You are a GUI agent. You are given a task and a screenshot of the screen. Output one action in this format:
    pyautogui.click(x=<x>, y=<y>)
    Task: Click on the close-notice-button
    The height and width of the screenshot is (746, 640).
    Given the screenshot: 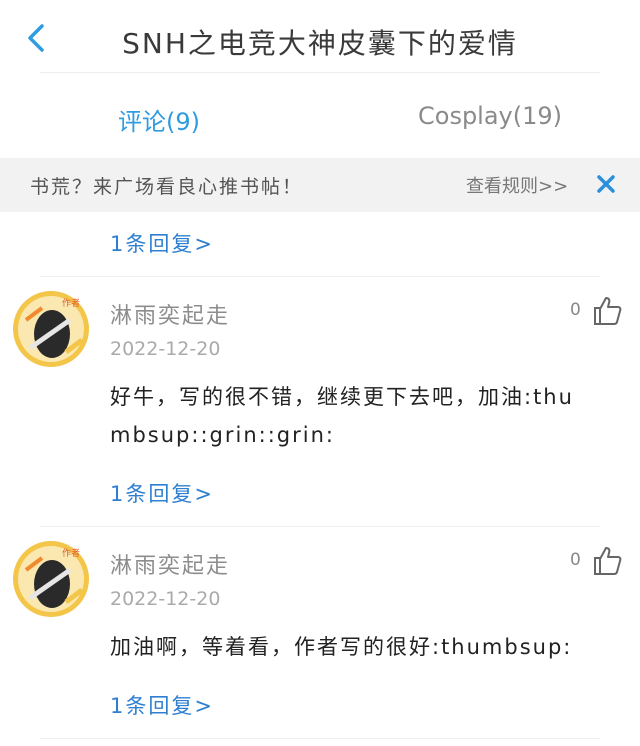 What is the action you would take?
    pyautogui.click(x=606, y=184)
    